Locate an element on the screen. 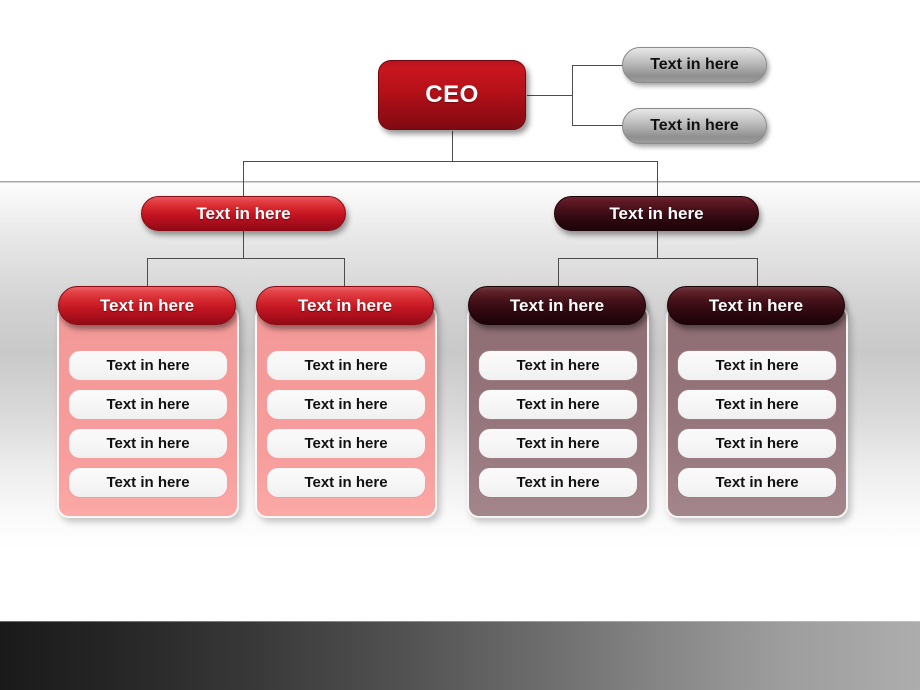 The height and width of the screenshot is (690, 920). node-staff-1-label: Text in here is located at coordinates (694, 64).